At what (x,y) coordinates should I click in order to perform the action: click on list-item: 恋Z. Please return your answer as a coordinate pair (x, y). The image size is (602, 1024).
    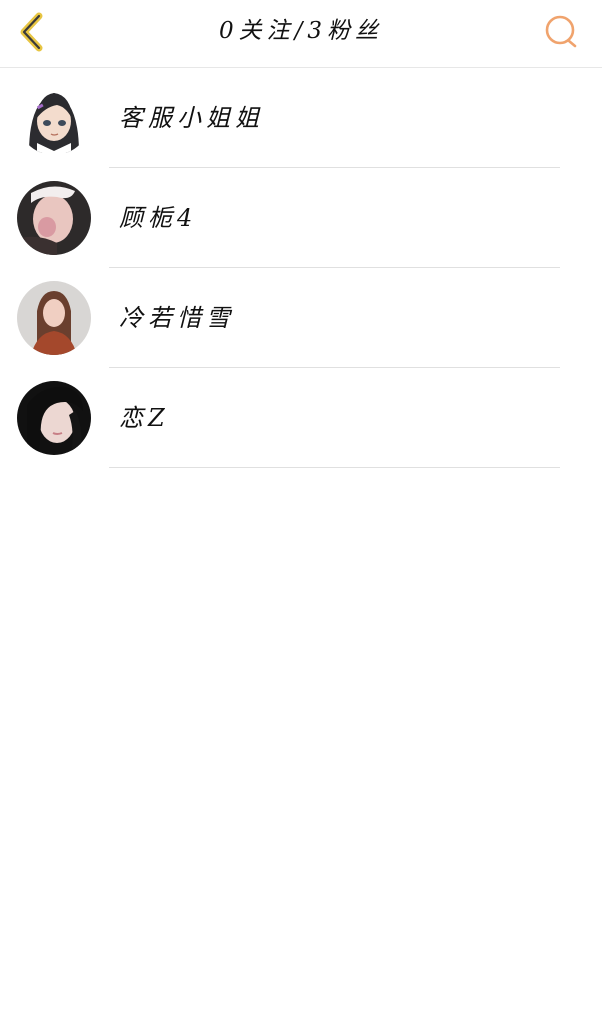
    Looking at the image, I should click on (301, 418).